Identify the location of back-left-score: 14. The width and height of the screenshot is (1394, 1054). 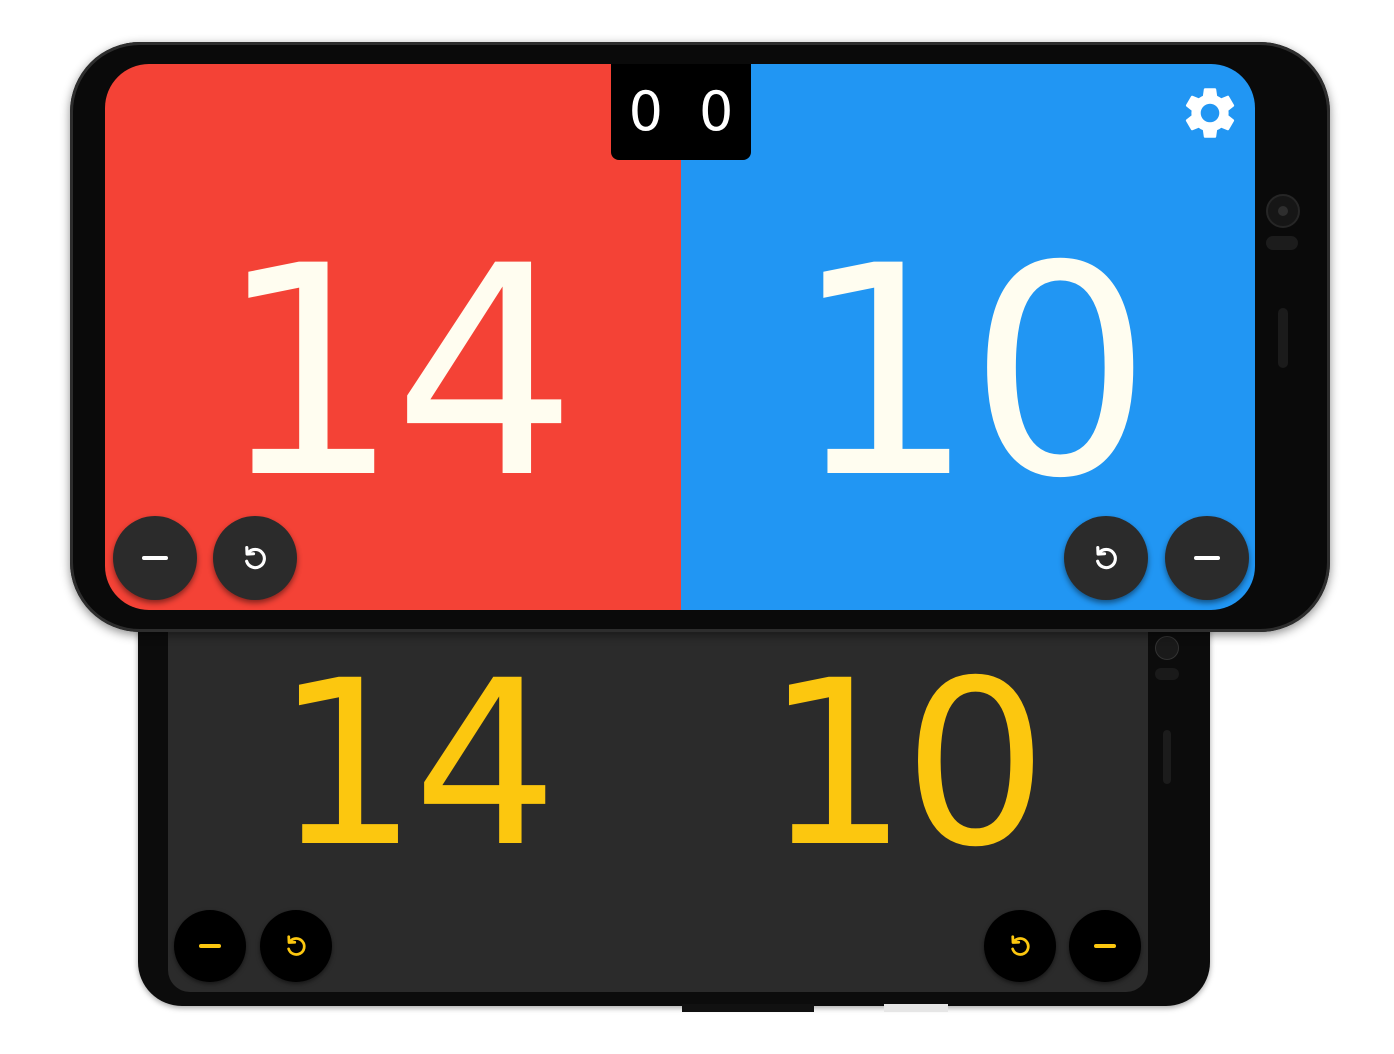
(413, 764).